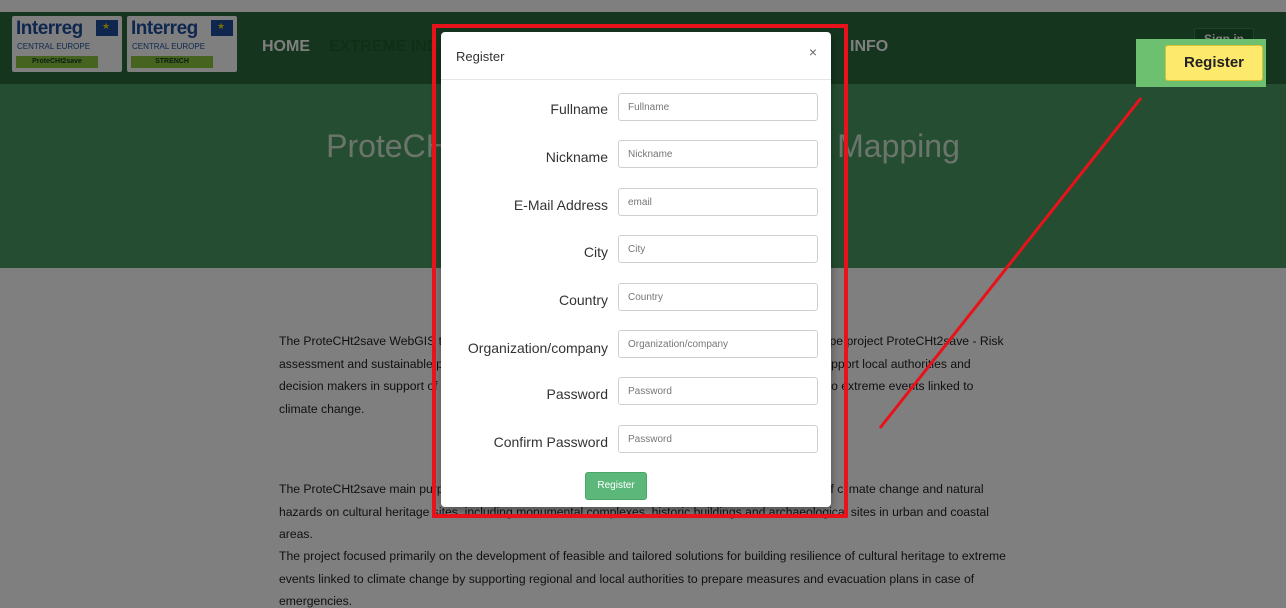  What do you see at coordinates (583, 300) in the screenshot?
I see `country-label: Country` at bounding box center [583, 300].